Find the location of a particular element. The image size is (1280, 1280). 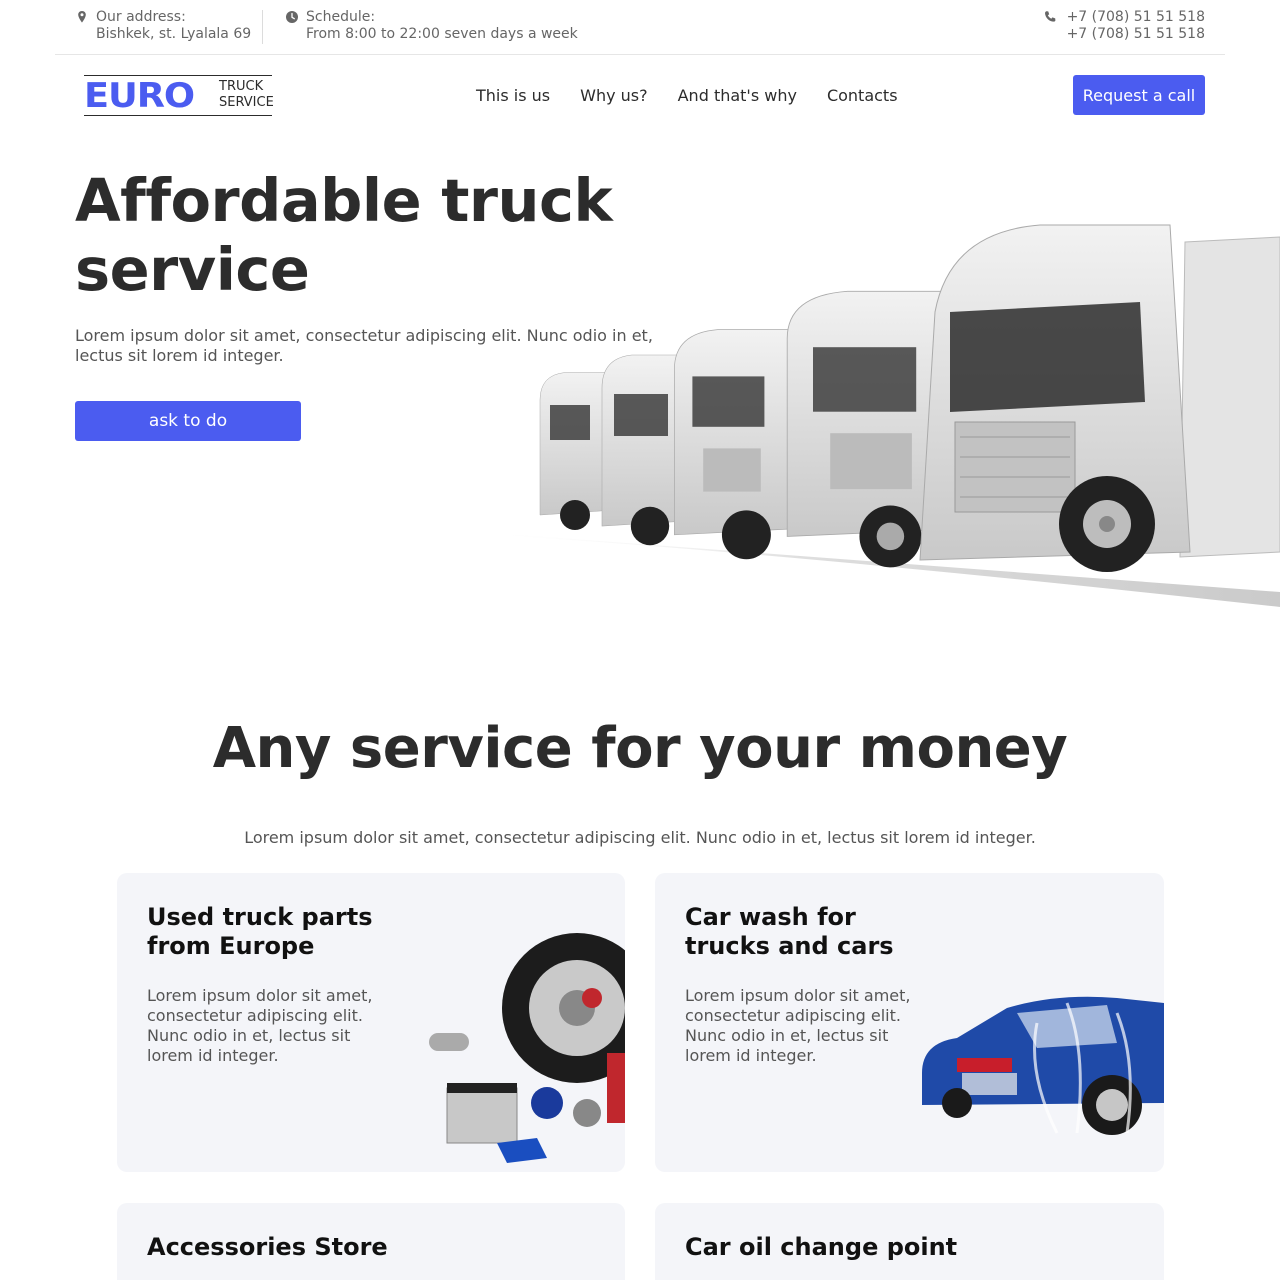

service-card-title: Car wash for trucks and cars is located at coordinates (789, 931).